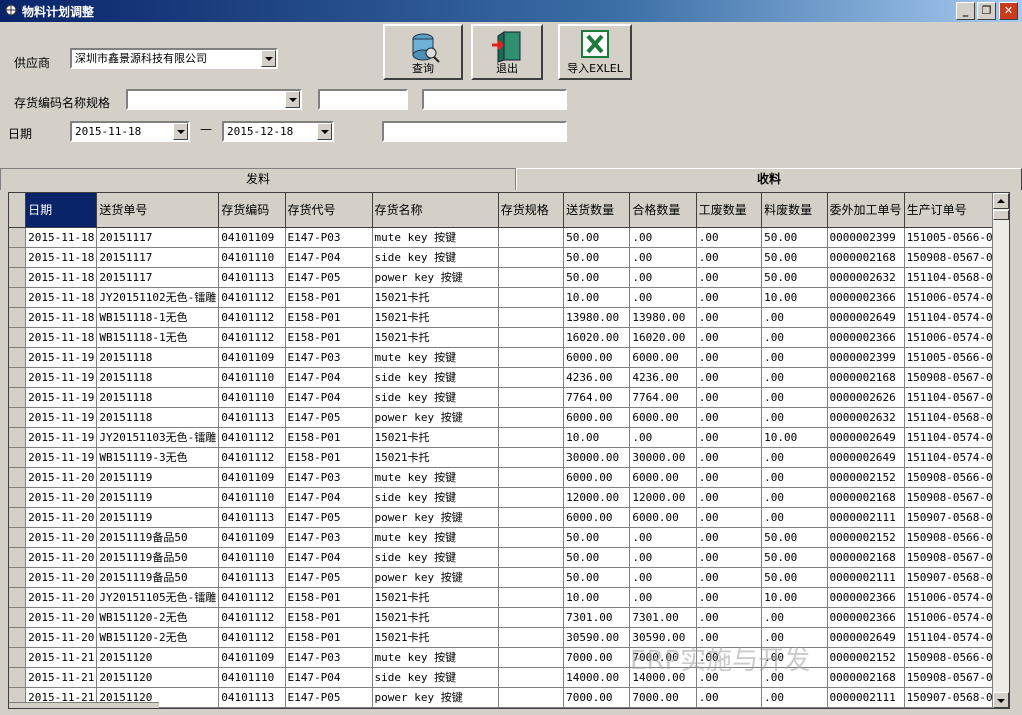 The image size is (1022, 715). I want to click on table-cell: 16020.00, so click(597, 337).